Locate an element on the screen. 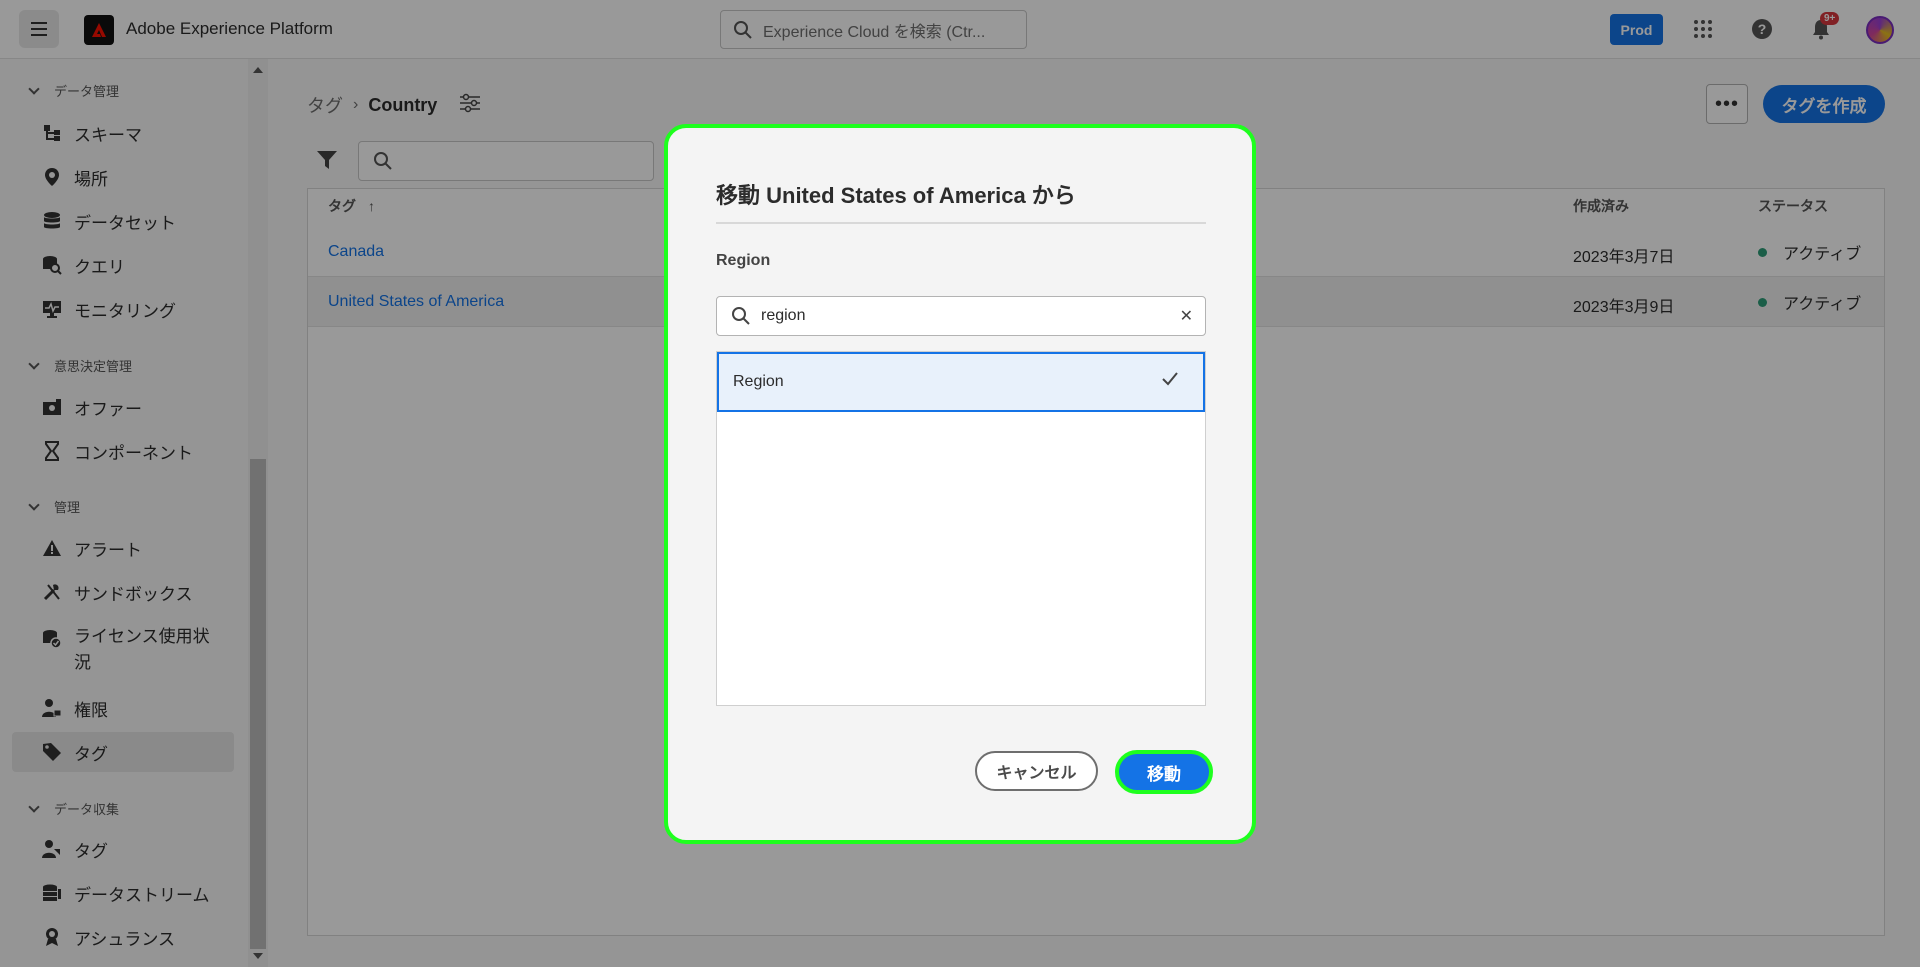 This screenshot has width=1920, height=967. checkmark-icon is located at coordinates (1170, 381).